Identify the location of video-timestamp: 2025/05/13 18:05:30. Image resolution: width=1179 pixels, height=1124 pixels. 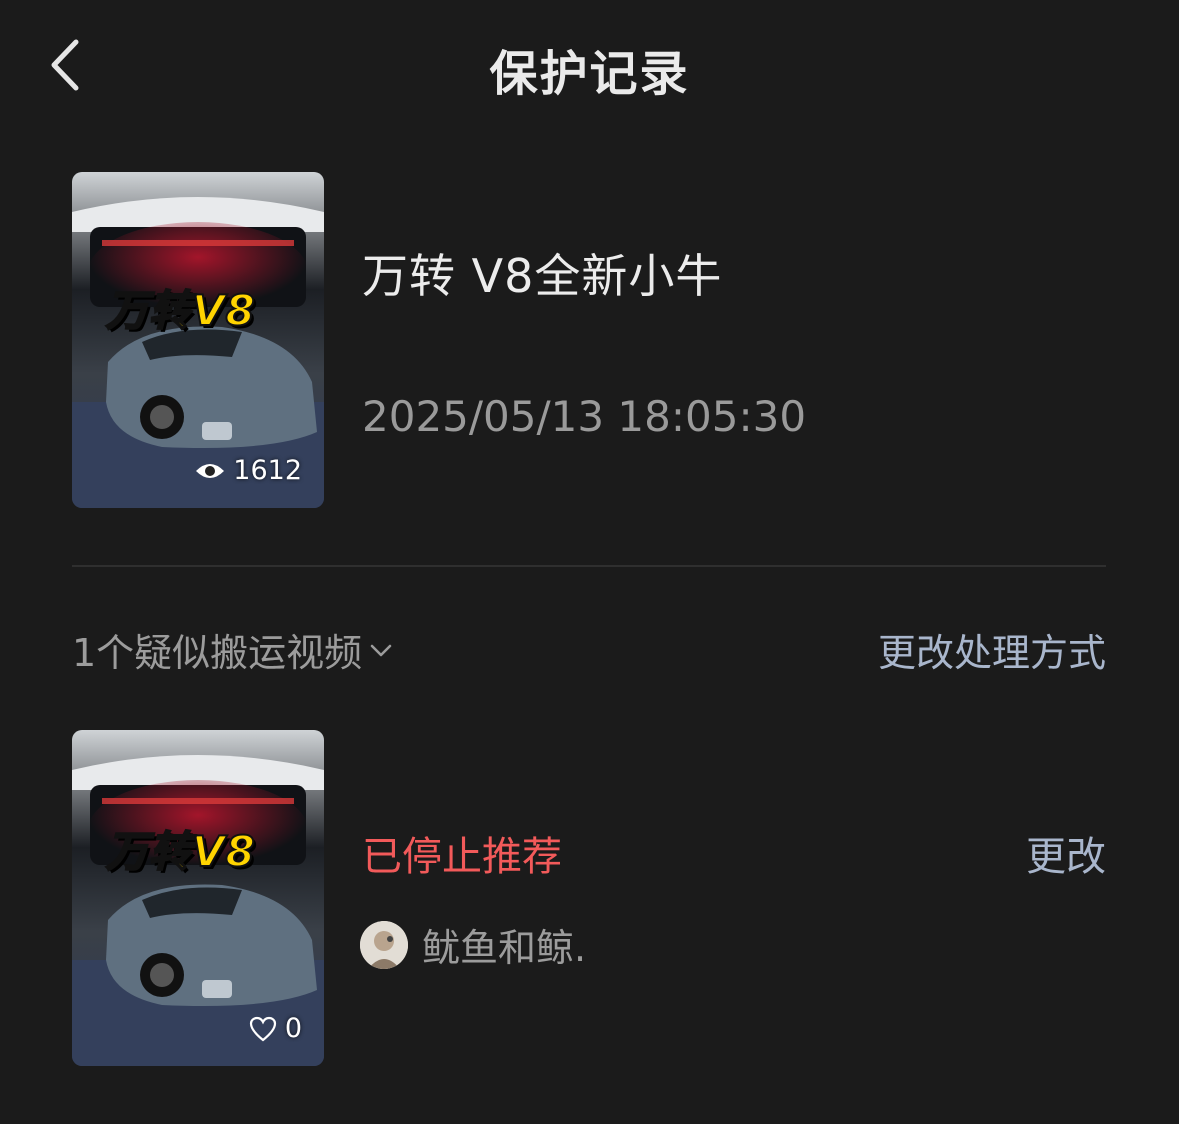
(584, 416).